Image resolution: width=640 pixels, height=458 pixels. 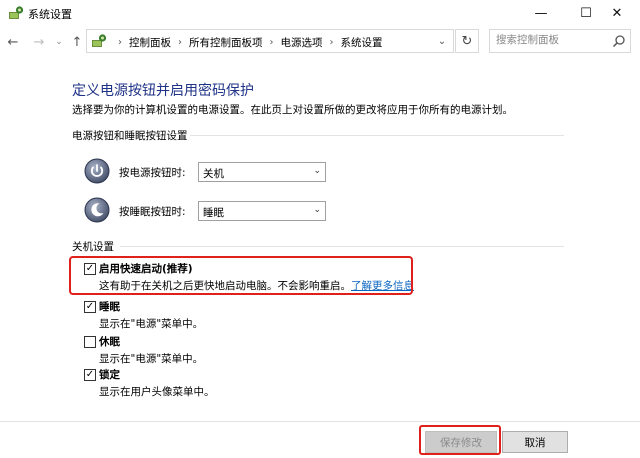 What do you see at coordinates (213, 174) in the screenshot?
I see `power-button-action-value: 关机` at bounding box center [213, 174].